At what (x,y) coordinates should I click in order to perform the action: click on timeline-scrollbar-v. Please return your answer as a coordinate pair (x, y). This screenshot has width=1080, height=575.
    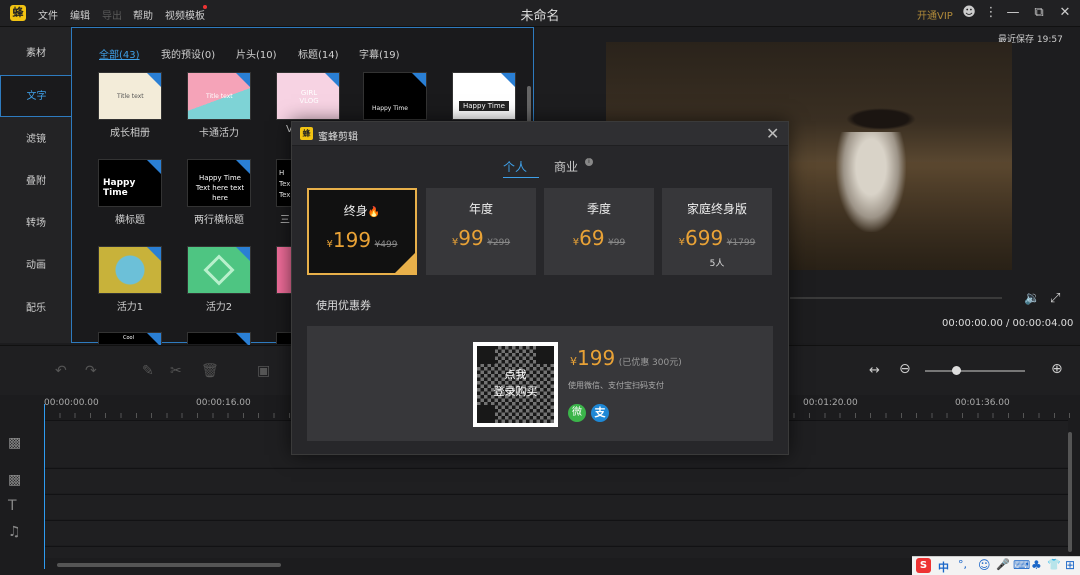
    Looking at the image, I should click on (1070, 492).